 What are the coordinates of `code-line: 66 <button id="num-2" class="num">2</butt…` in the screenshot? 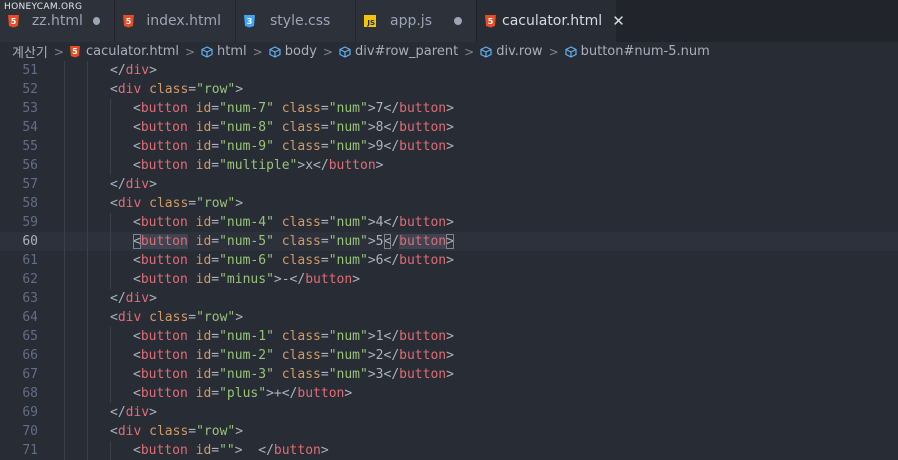 It's located at (449, 355).